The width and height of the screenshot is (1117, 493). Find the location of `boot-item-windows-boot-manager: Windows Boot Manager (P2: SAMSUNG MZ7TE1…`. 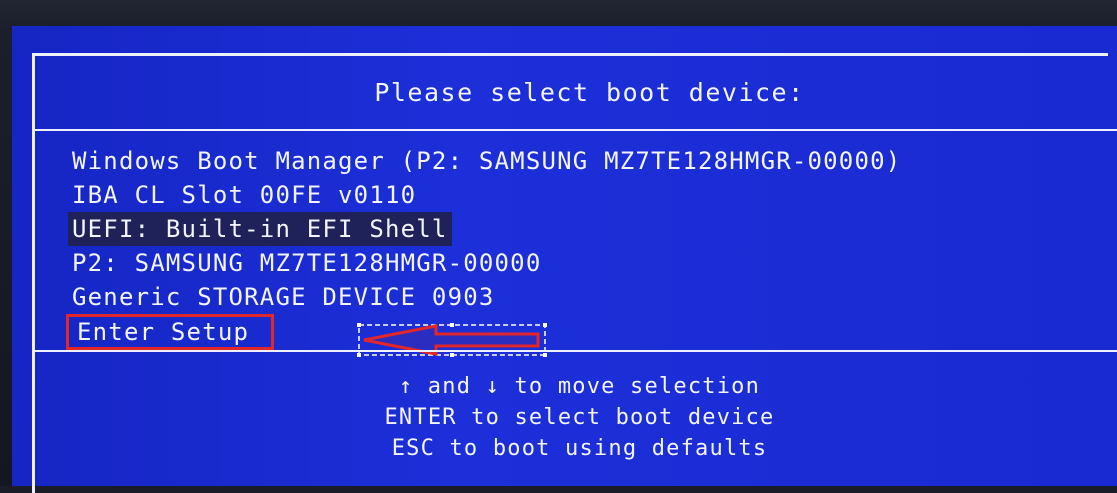

boot-item-windows-boot-manager: Windows Boot Manager (P2: SAMSUNG MZ7TE1… is located at coordinates (486, 161).